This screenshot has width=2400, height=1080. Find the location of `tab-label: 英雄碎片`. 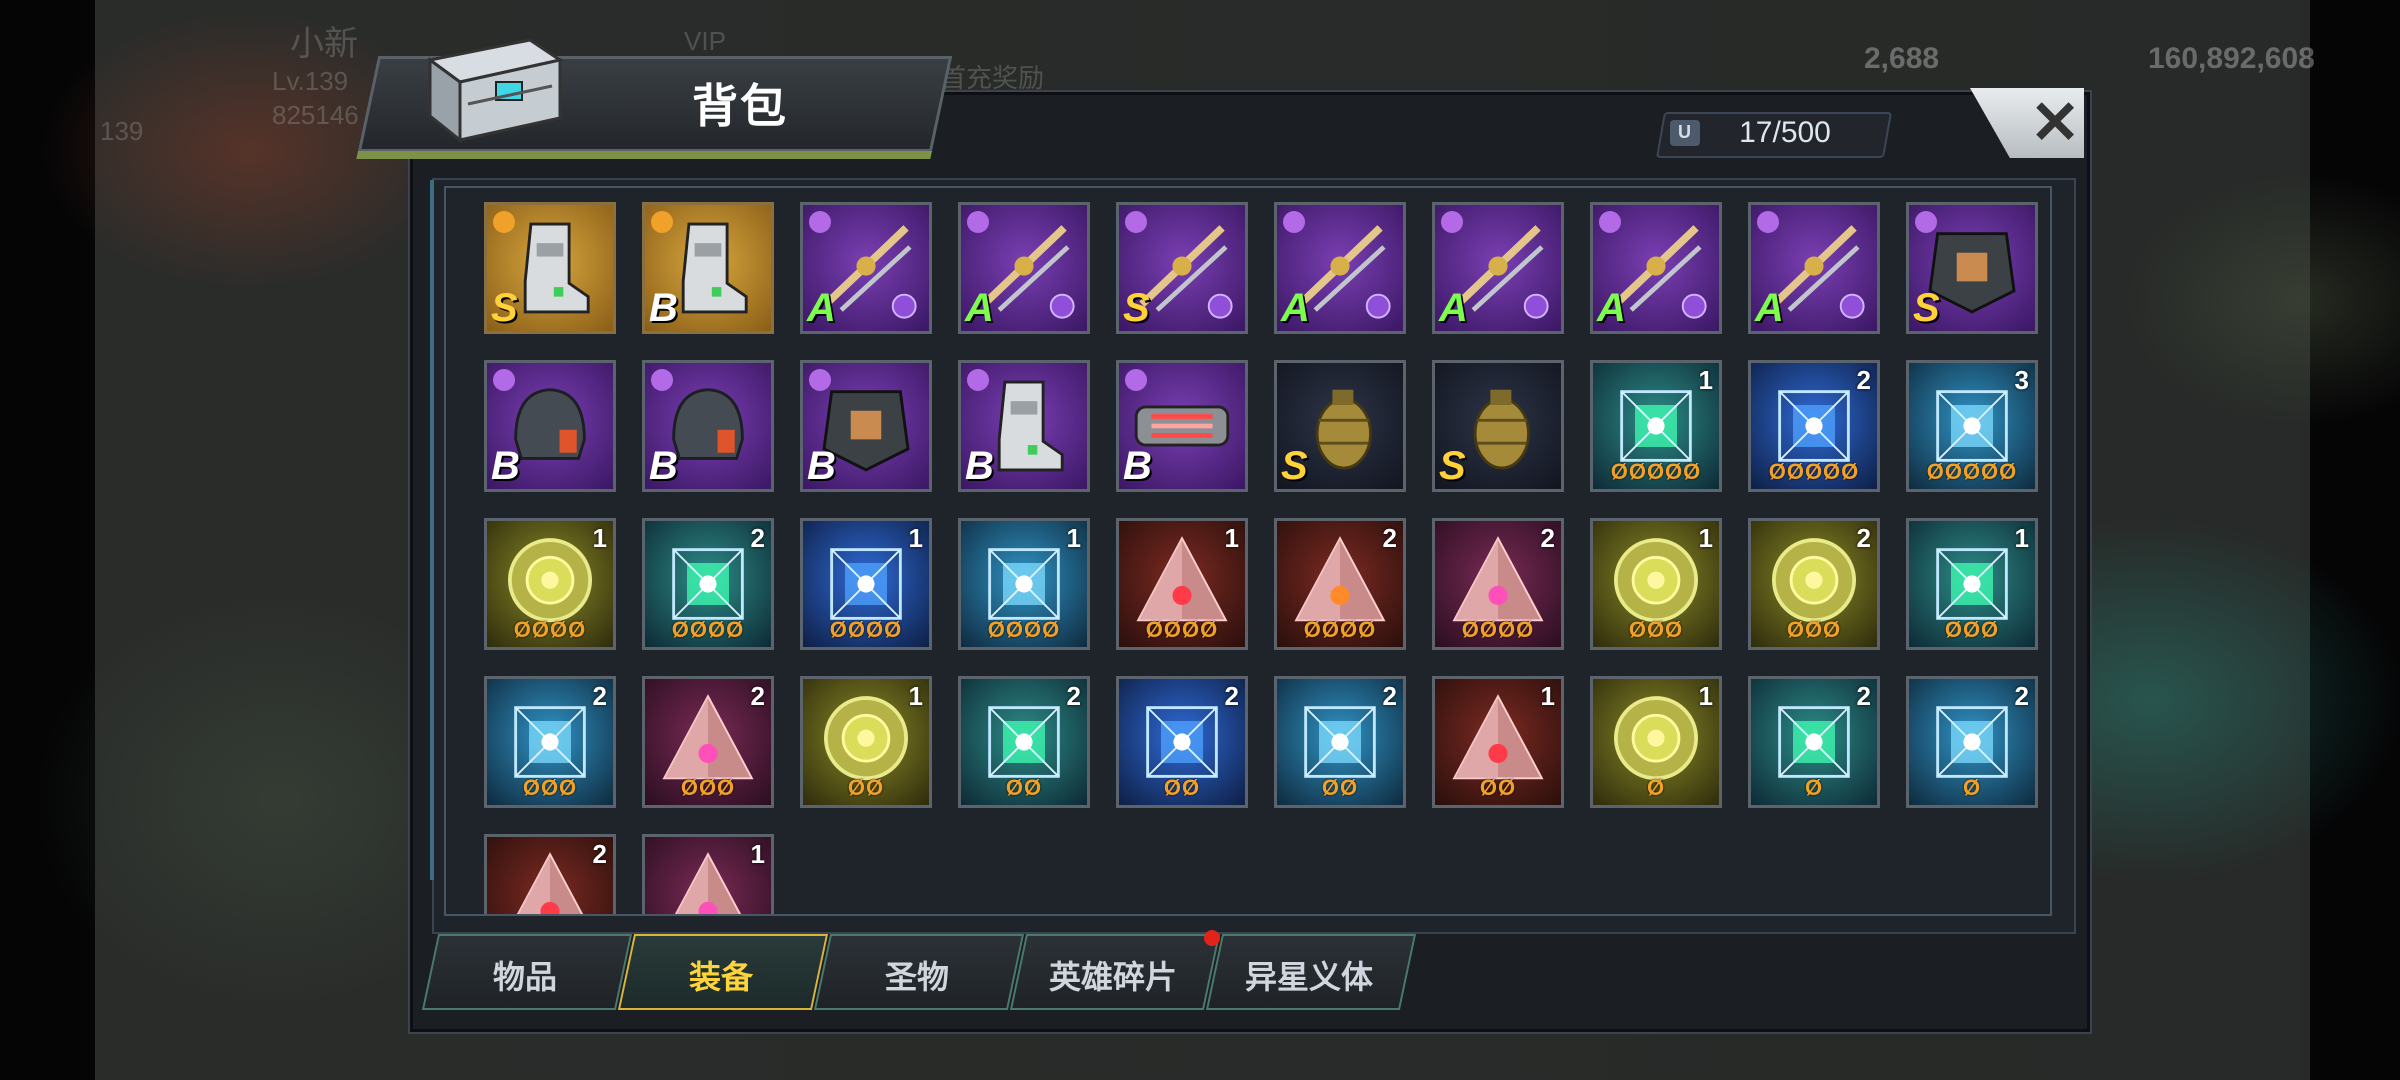

tab-label: 英雄碎片 is located at coordinates (1113, 975).